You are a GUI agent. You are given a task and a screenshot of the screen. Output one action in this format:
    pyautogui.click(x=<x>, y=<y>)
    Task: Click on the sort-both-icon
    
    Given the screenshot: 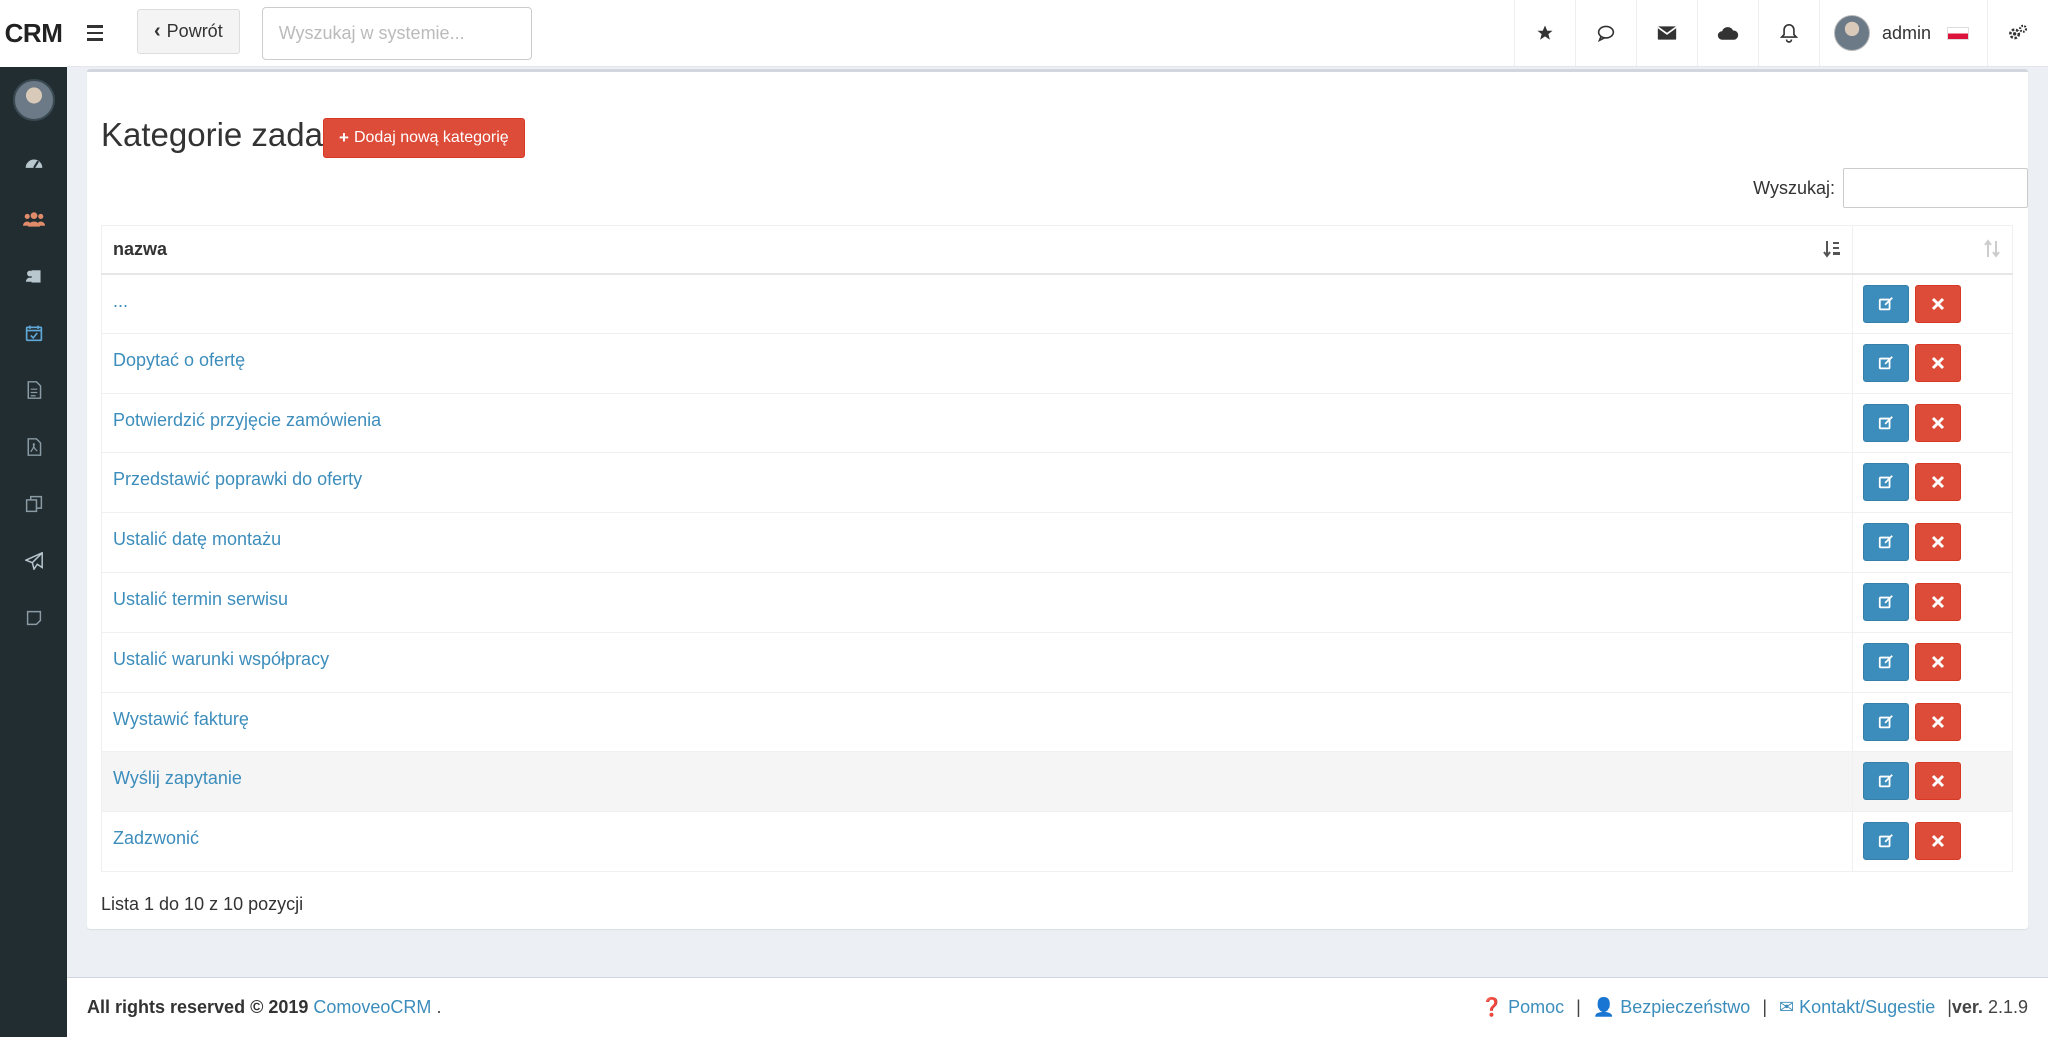 What is the action you would take?
    pyautogui.click(x=1992, y=248)
    